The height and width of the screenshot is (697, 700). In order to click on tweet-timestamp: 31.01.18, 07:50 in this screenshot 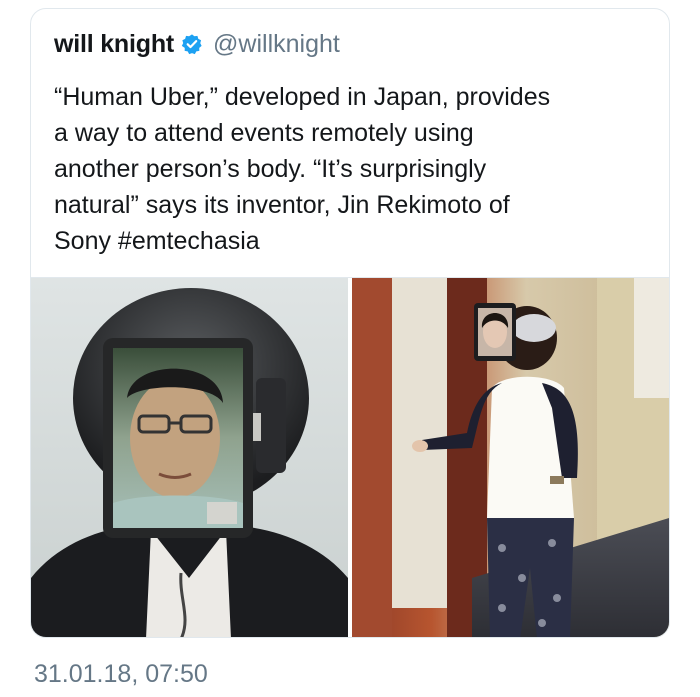, I will do `click(121, 674)`.